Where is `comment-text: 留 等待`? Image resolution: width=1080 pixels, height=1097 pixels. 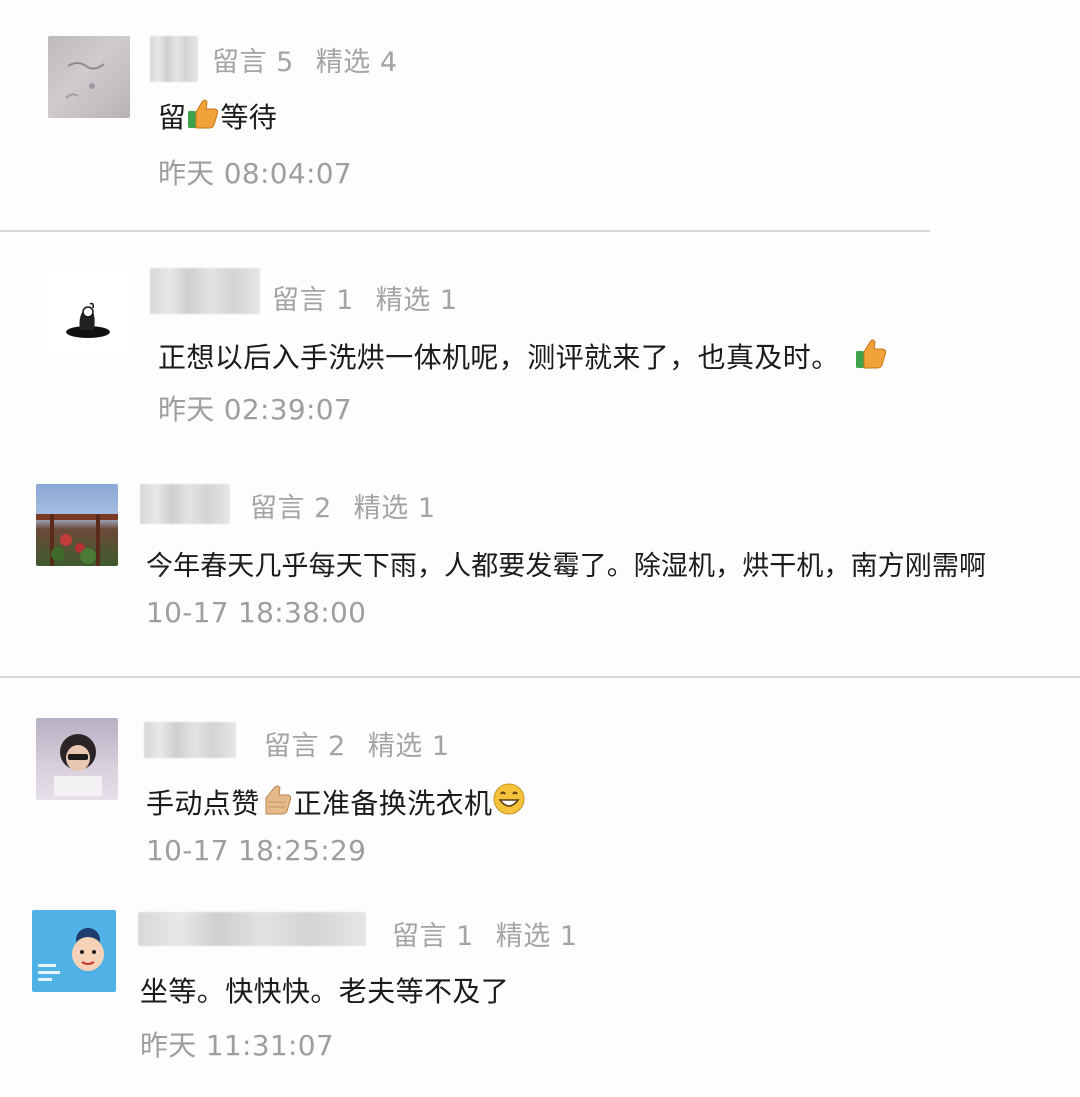
comment-text: 留 等待 is located at coordinates (217, 116).